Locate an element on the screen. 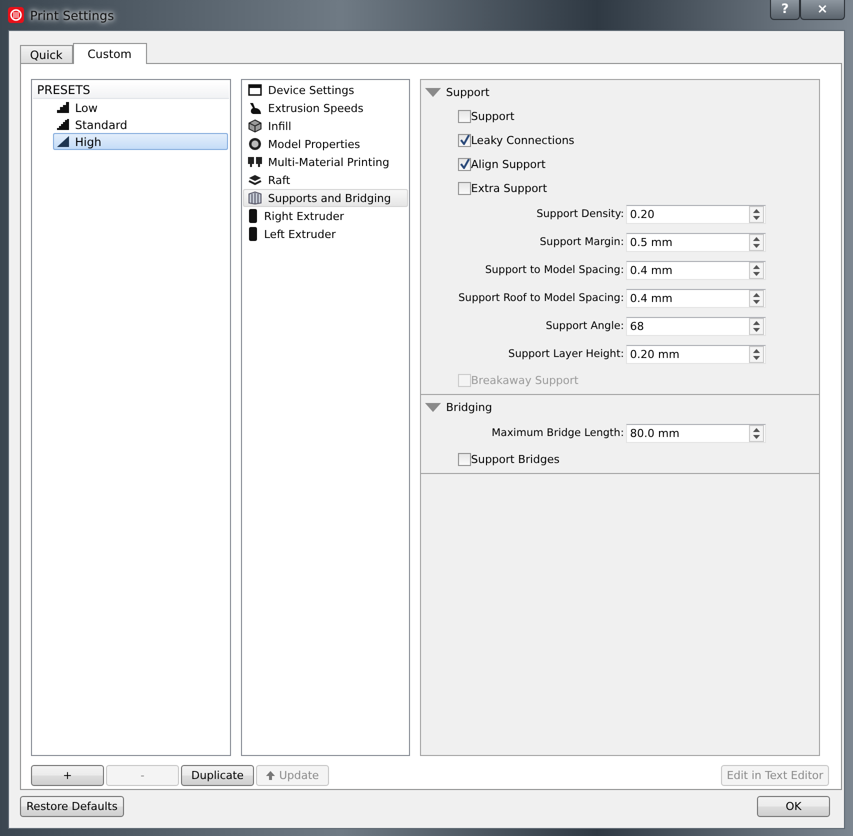 Image resolution: width=853 pixels, height=836 pixels. category-item: Multi-Material Printing is located at coordinates (325, 162).